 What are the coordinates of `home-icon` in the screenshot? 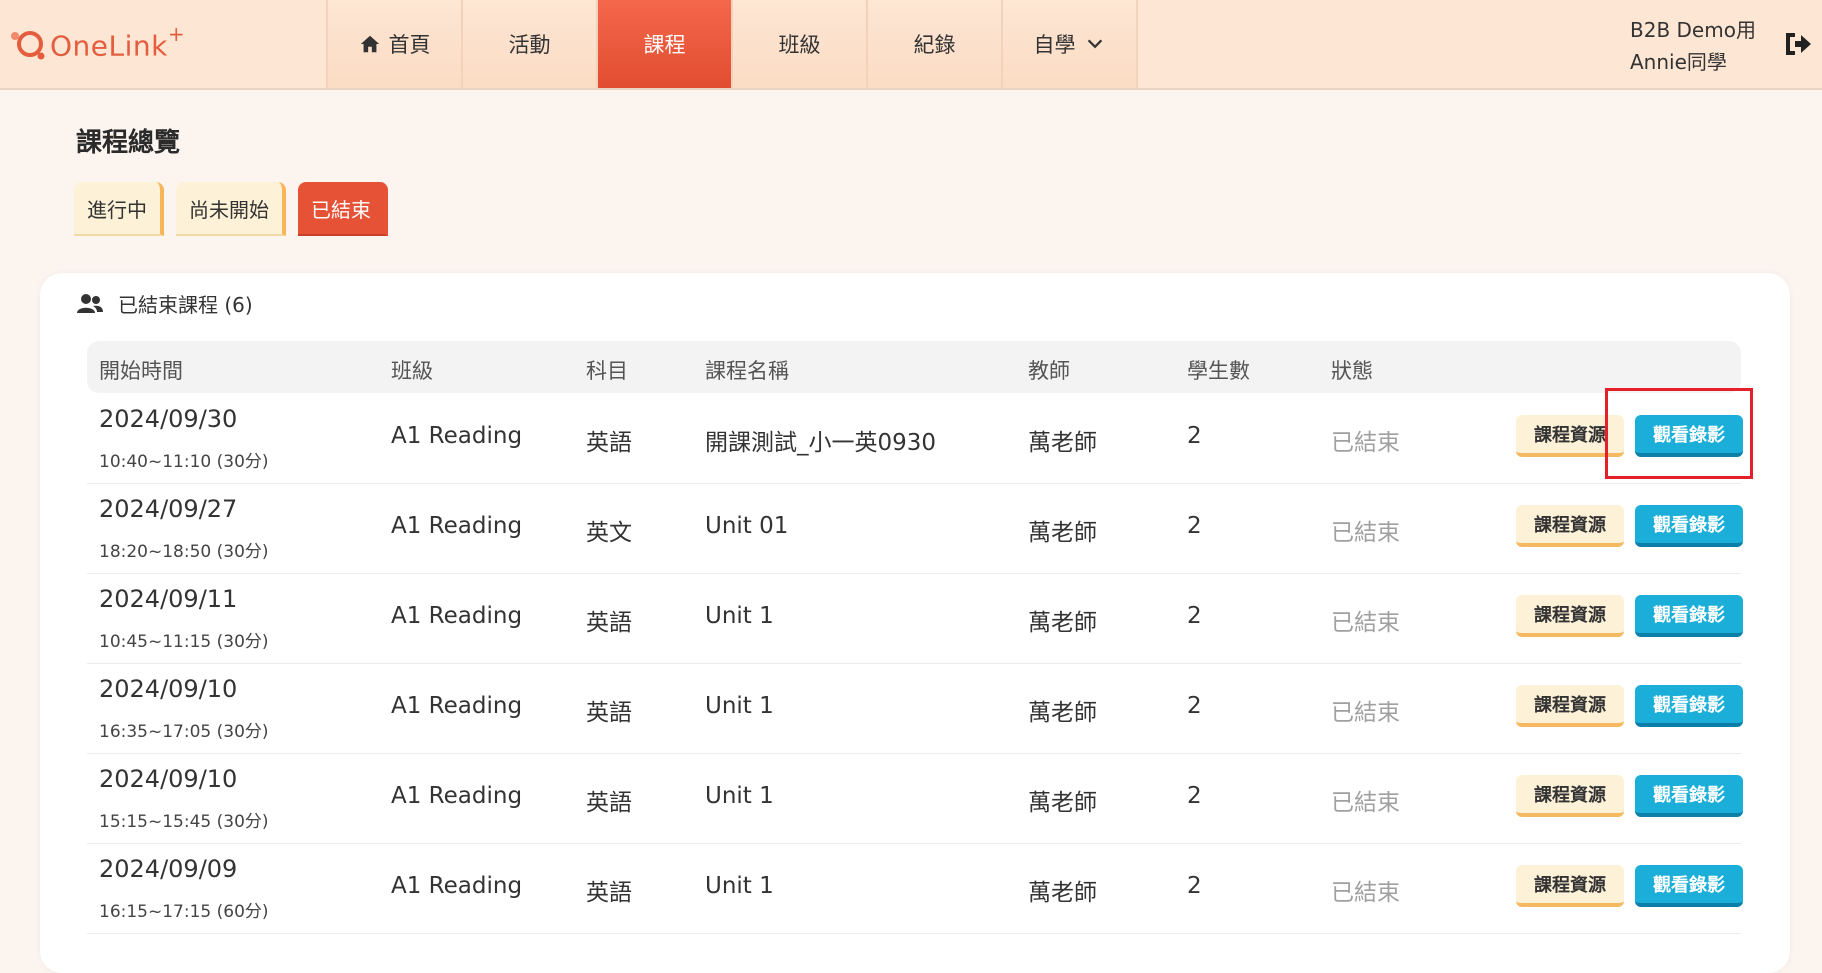 It's located at (369, 44).